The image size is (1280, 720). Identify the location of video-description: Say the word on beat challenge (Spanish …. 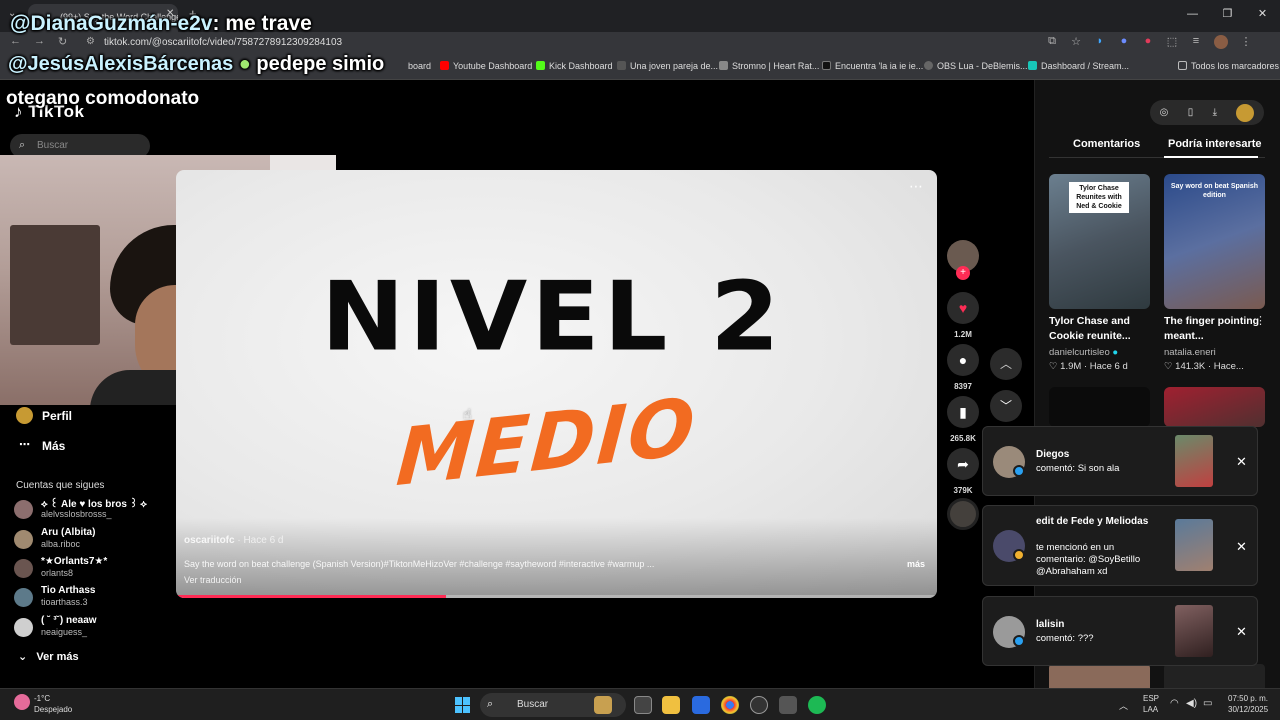
(419, 564).